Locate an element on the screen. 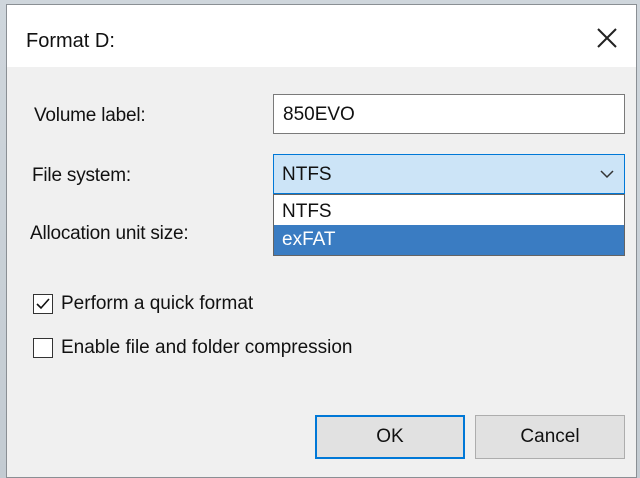  file-system-dropdown-list: NTFS exFAT is located at coordinates (449, 225).